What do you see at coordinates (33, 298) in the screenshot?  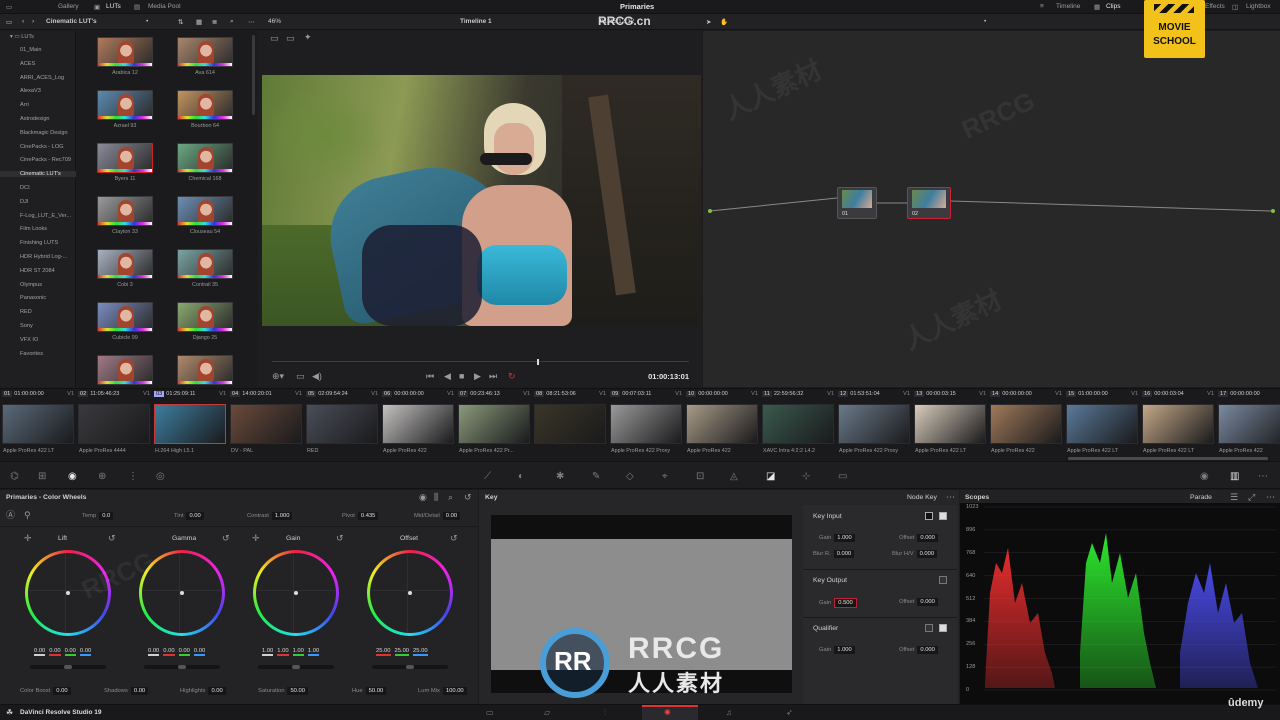 I see `lut-folder-item: Panasonic` at bounding box center [33, 298].